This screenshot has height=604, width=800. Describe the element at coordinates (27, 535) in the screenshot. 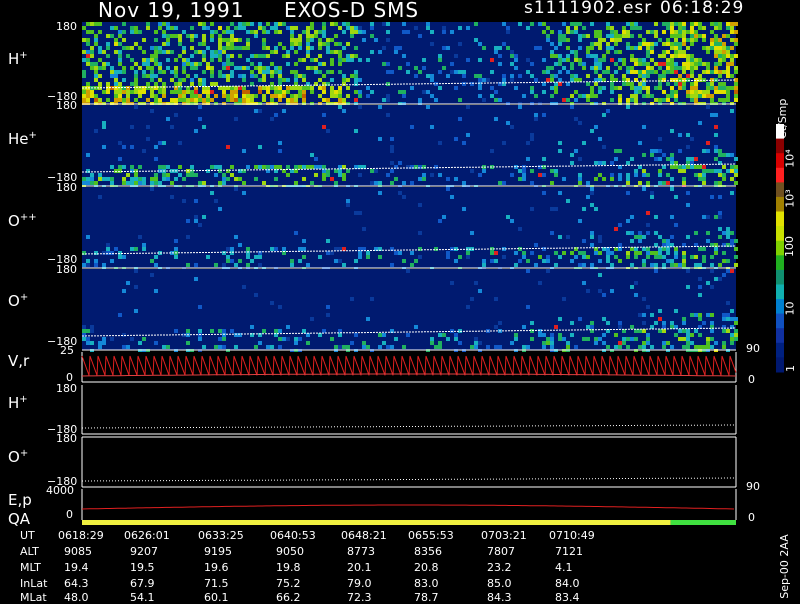

I see `table-row-label: UT` at that location.